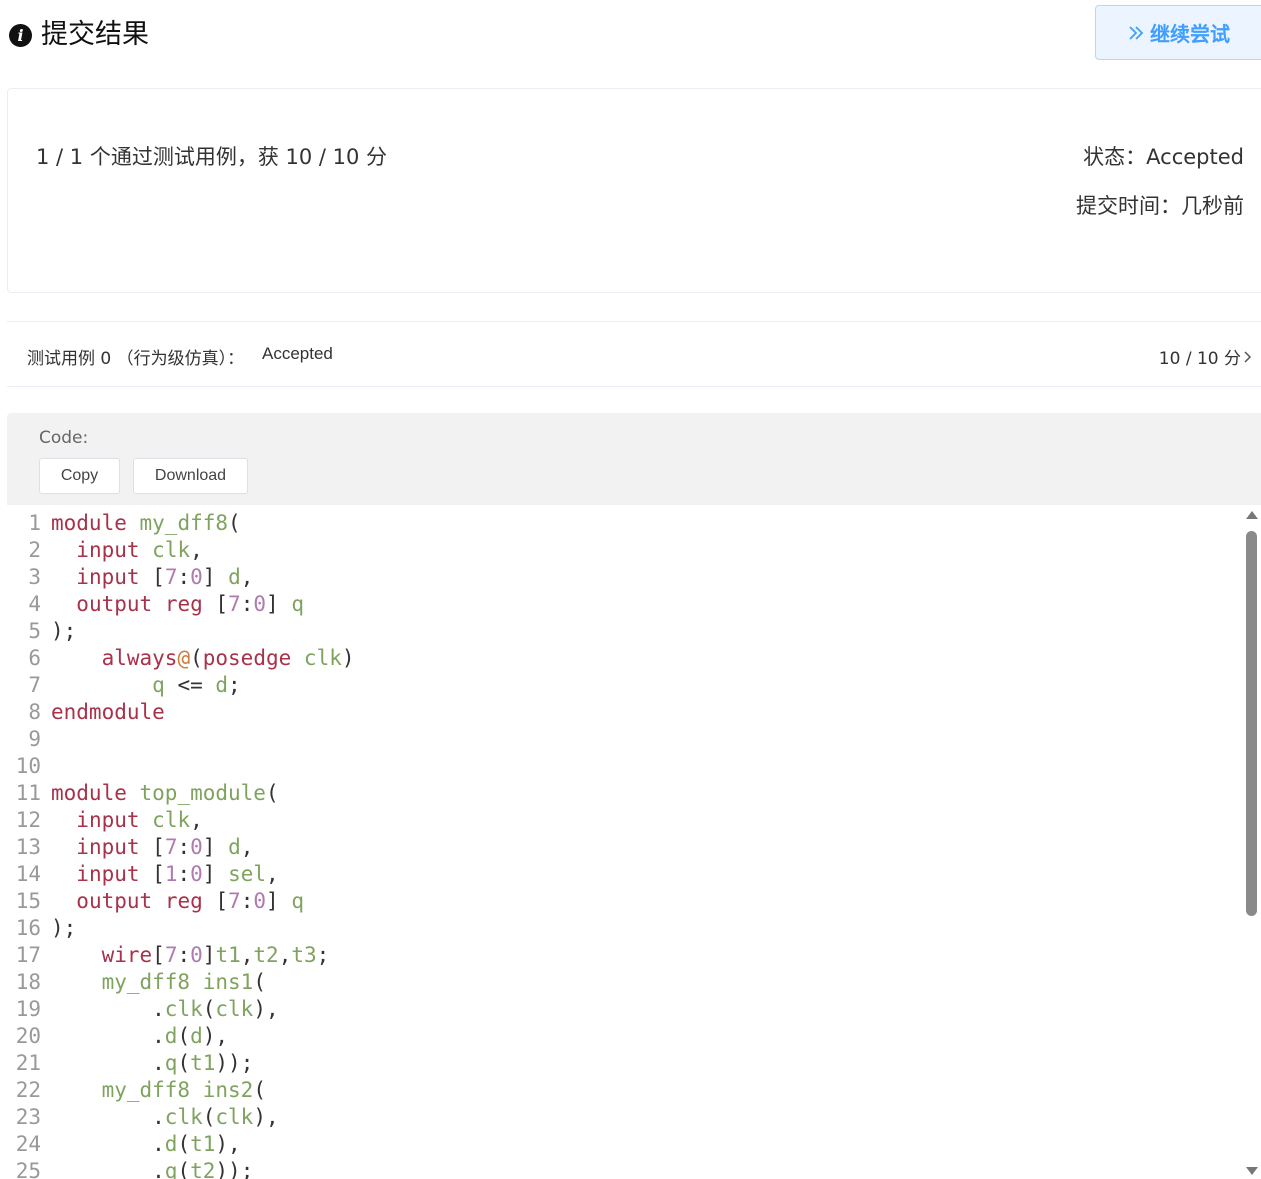 This screenshot has height=1179, width=1261. I want to click on line-number: 4, so click(34, 604).